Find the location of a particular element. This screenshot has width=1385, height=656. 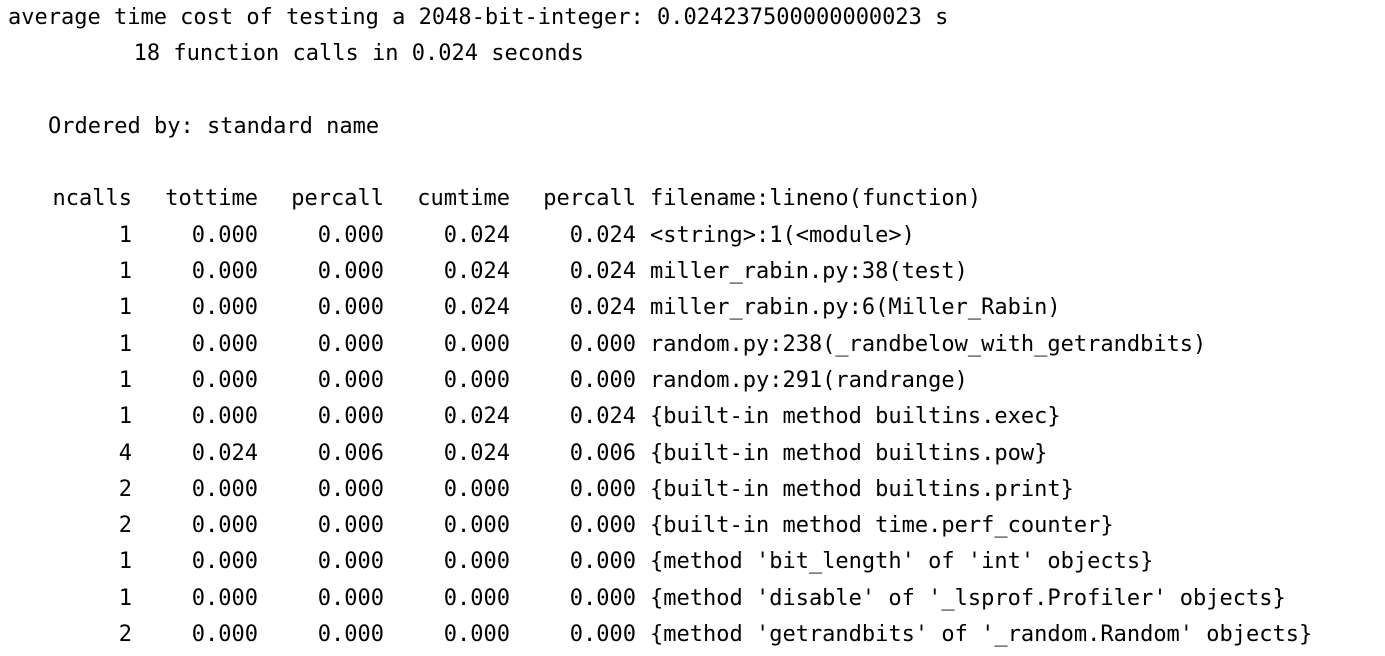

cell-function: <string>:1(<module>) is located at coordinates (782, 235).